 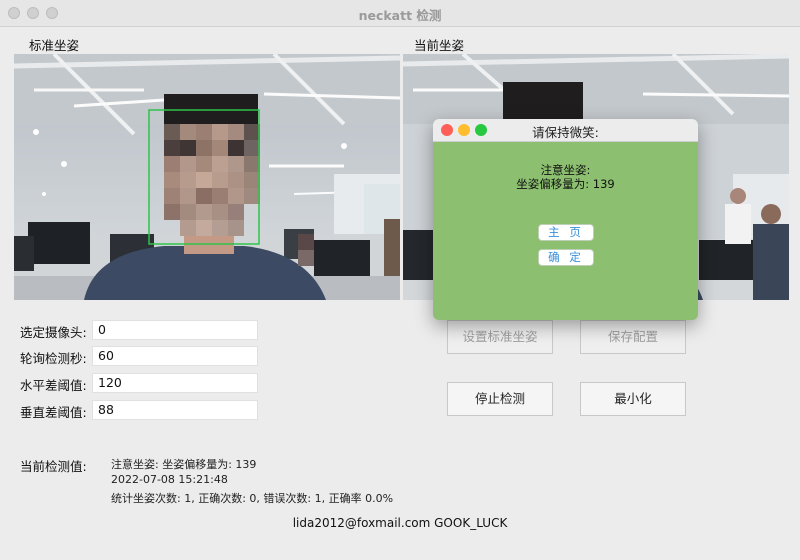 I want to click on set-standard-posture-button: 设置标准坐姿, so click(x=500, y=337).